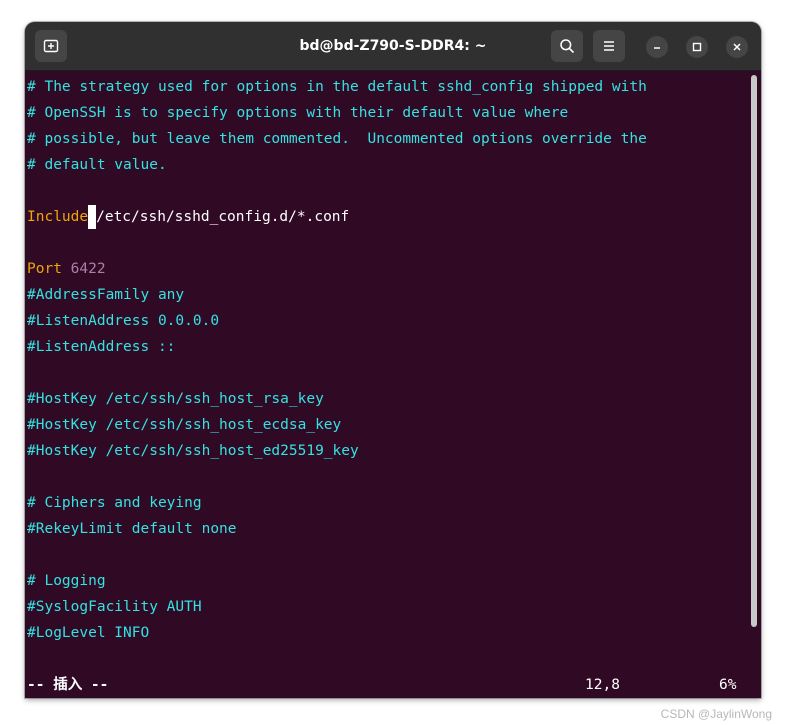 The height and width of the screenshot is (725, 786). I want to click on editor-line: #HostKey /etc/ssh/ssh_host_ecdsa_key, so click(184, 425).